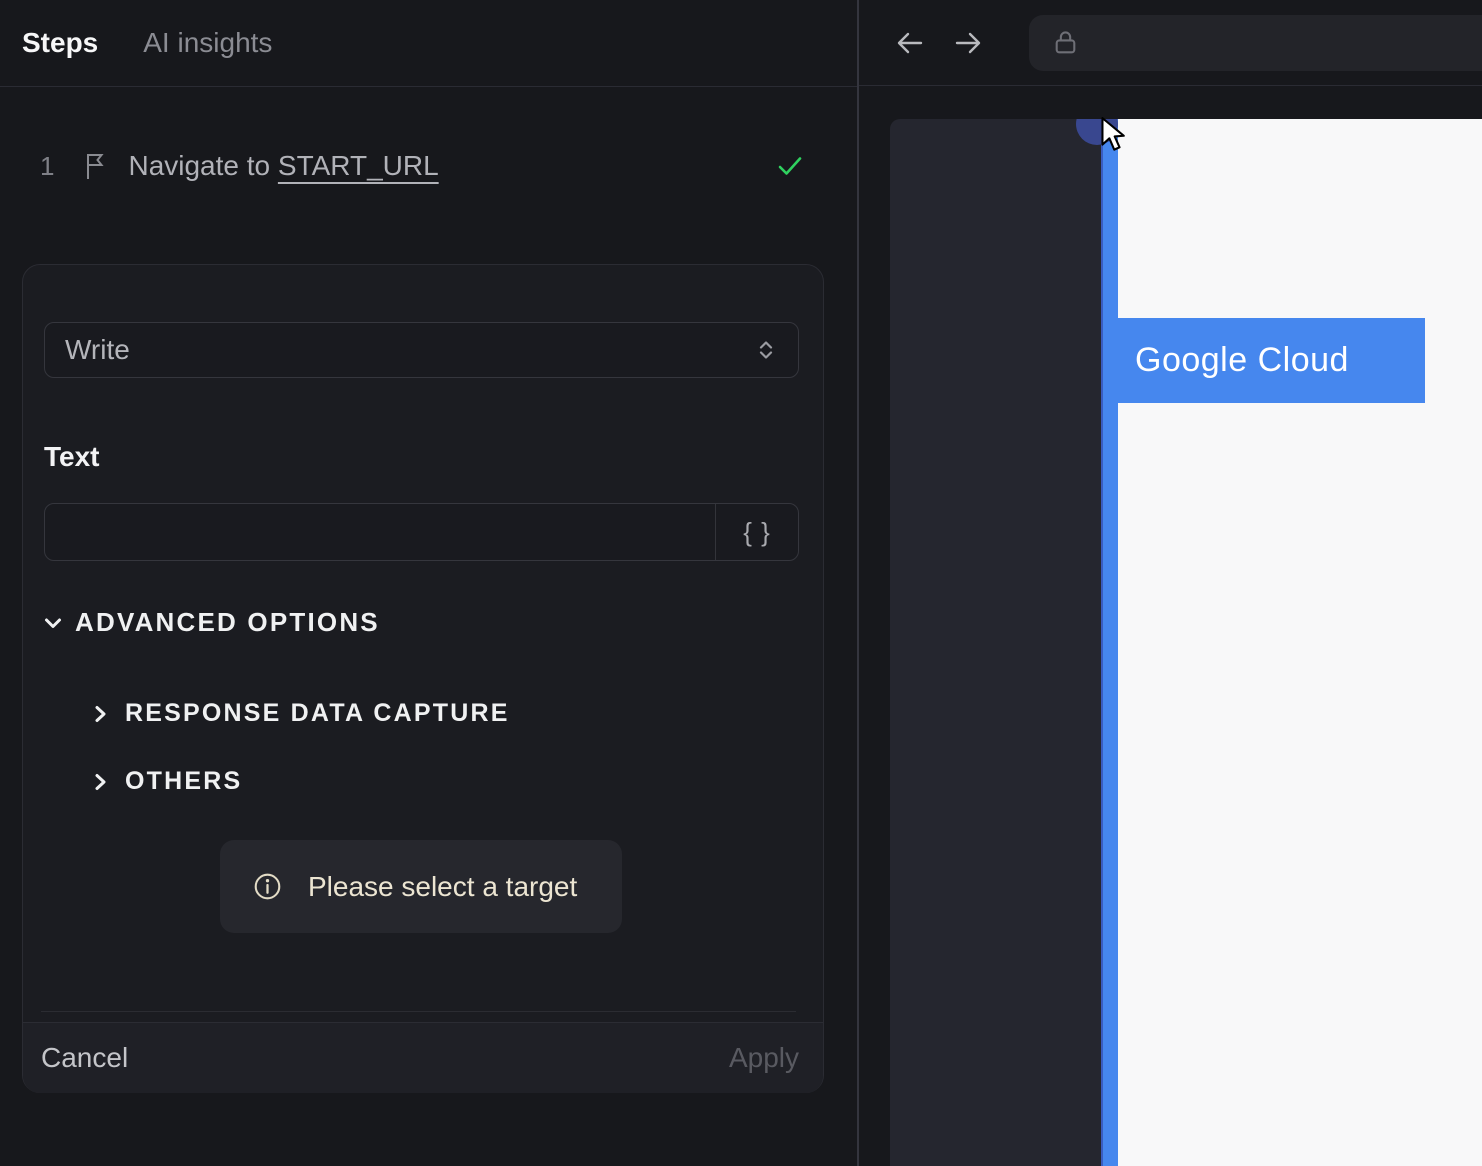 The width and height of the screenshot is (1482, 1166). What do you see at coordinates (790, 166) in the screenshot?
I see `check-icon` at bounding box center [790, 166].